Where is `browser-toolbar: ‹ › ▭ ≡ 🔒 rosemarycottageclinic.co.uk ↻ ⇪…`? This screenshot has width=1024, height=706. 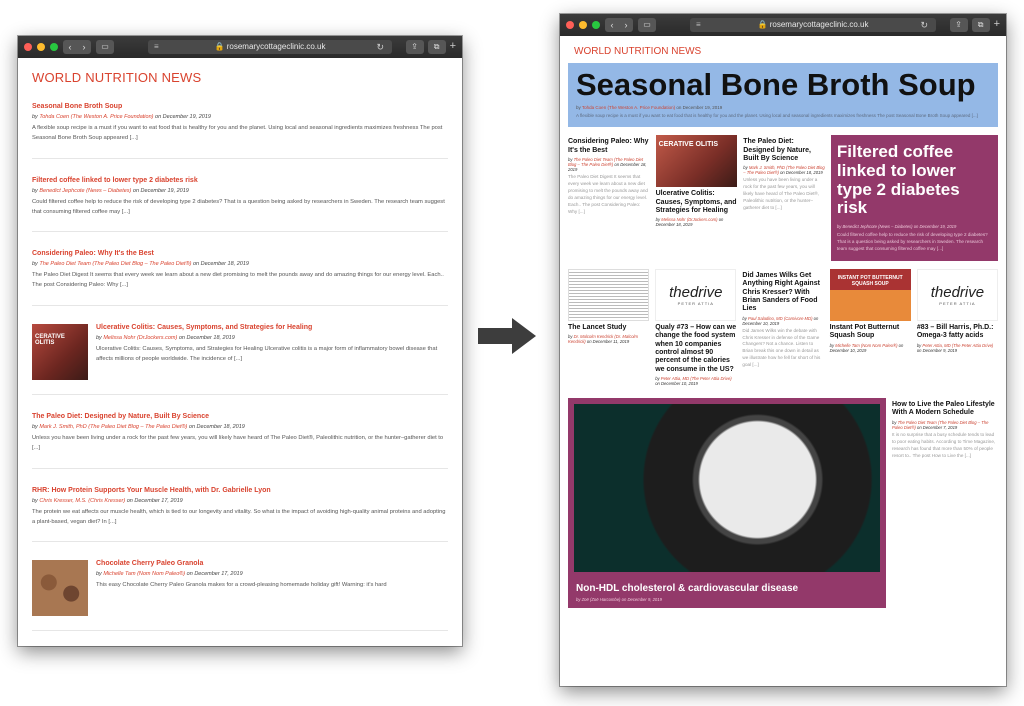
browser-toolbar: ‹ › ▭ ≡ 🔒 rosemarycottageclinic.co.uk ↻ ⇪… is located at coordinates (783, 25).